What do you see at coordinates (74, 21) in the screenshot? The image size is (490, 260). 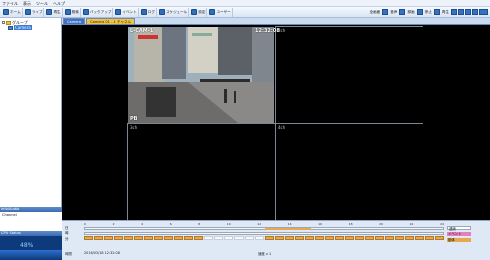 I see `tab-camera: Camera` at bounding box center [74, 21].